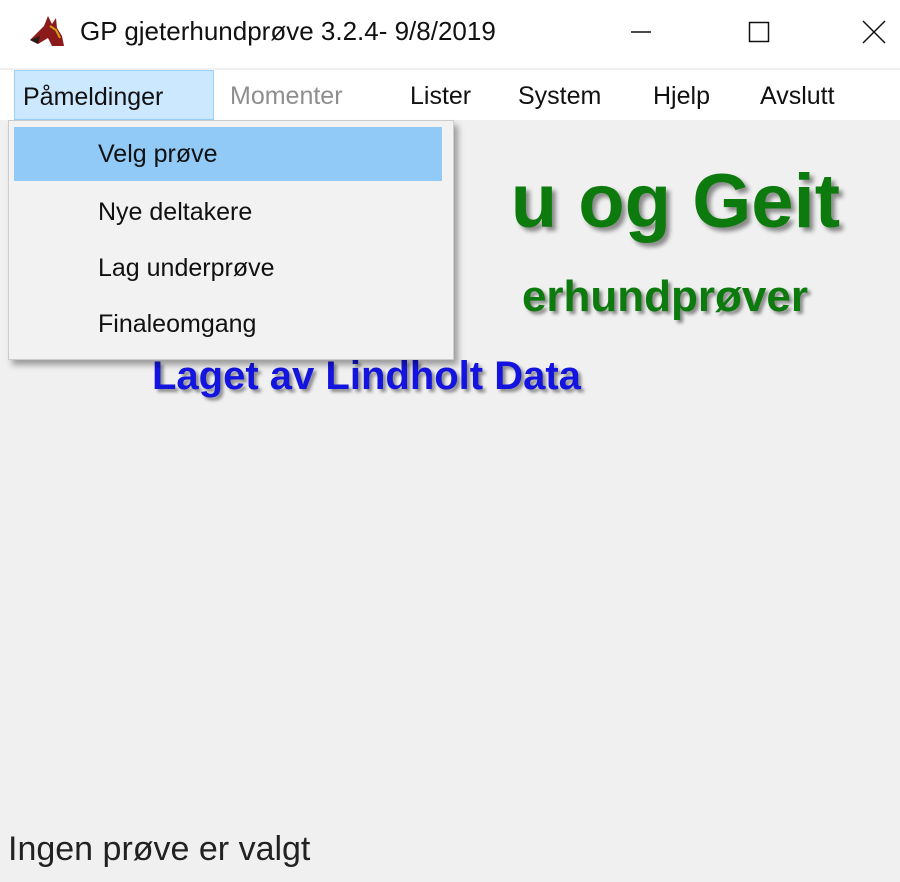  Describe the element at coordinates (440, 95) in the screenshot. I see `menu-lister: Lister` at that location.